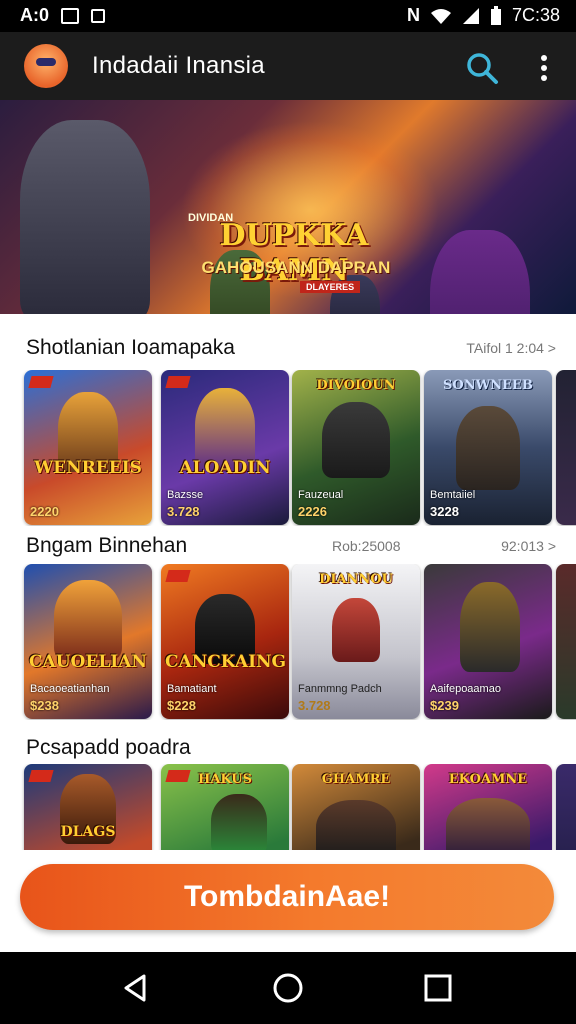  Describe the element at coordinates (488, 779) in the screenshot. I see `card-logo: EKOAMNE` at that location.